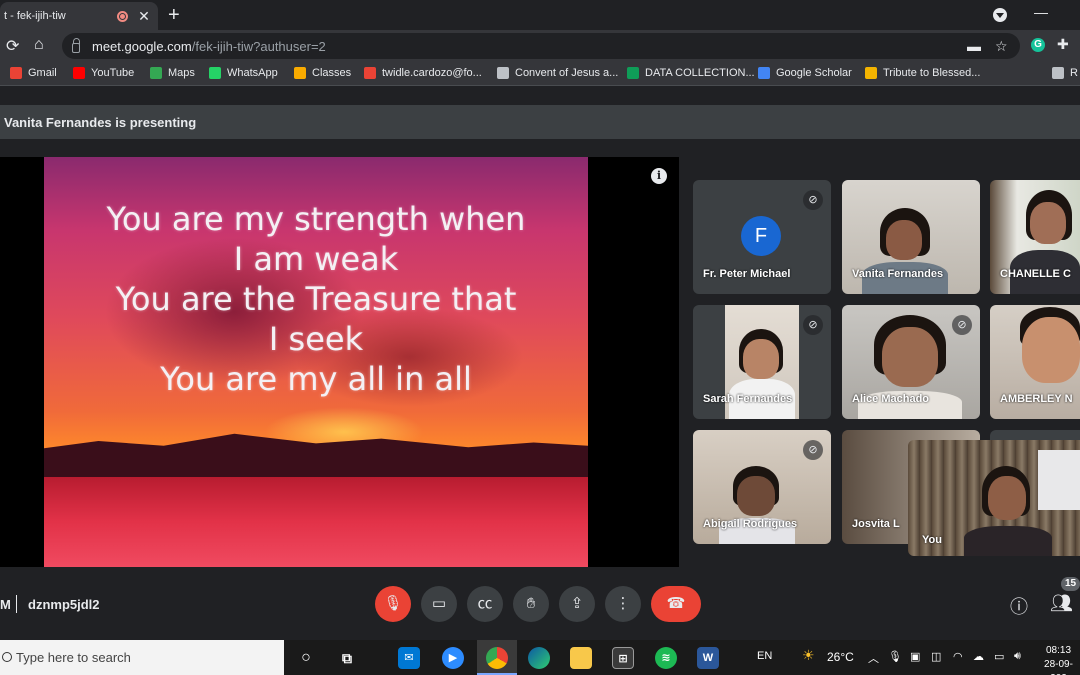 This screenshot has height=675, width=1080. What do you see at coordinates (503, 73) in the screenshot?
I see `page-icon` at bounding box center [503, 73].